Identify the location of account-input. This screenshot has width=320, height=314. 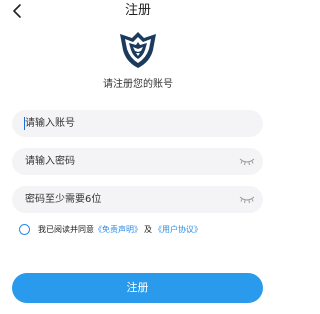
(125, 123).